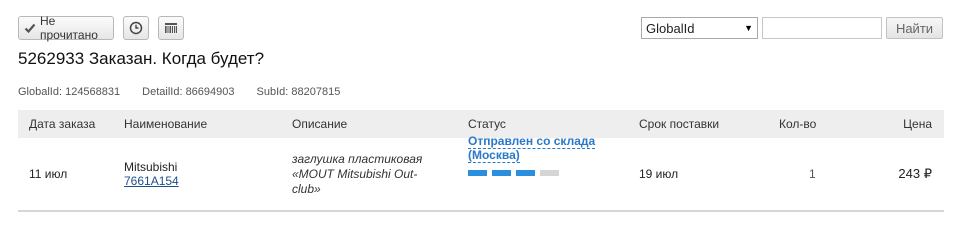  Describe the element at coordinates (915, 173) in the screenshot. I see `price: 243 ₽` at that location.